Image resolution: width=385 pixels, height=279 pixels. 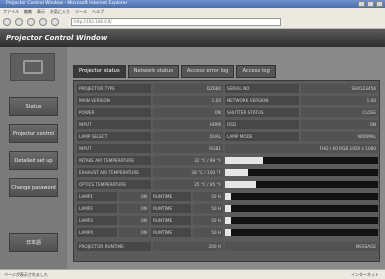 I want to click on close-icon, so click(x=379, y=4).